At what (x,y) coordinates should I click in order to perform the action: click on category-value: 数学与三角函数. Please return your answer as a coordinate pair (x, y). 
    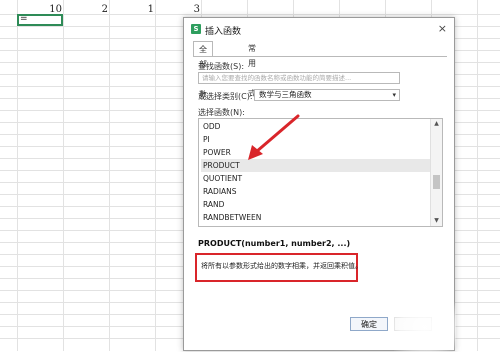
    Looking at the image, I should click on (285, 94).